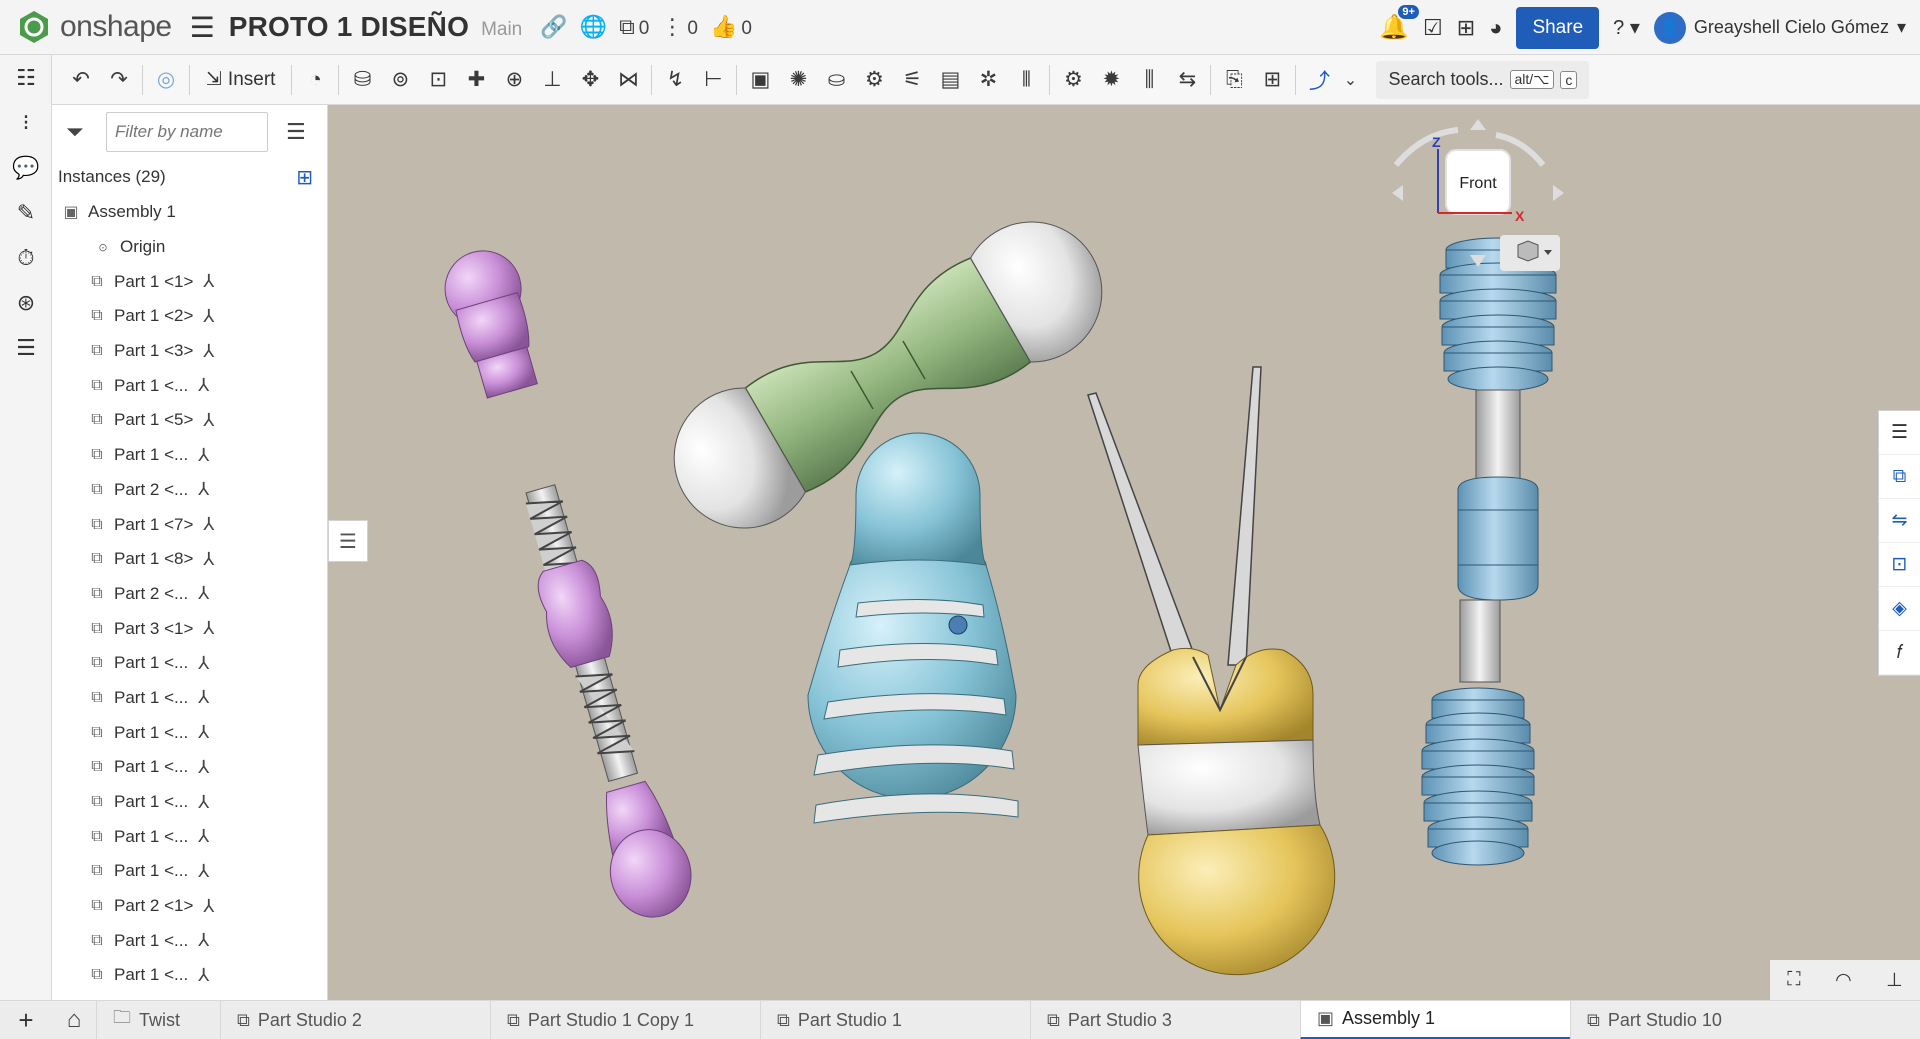 The image size is (1920, 1039). I want to click on history-icon: ⏱, so click(26, 257).